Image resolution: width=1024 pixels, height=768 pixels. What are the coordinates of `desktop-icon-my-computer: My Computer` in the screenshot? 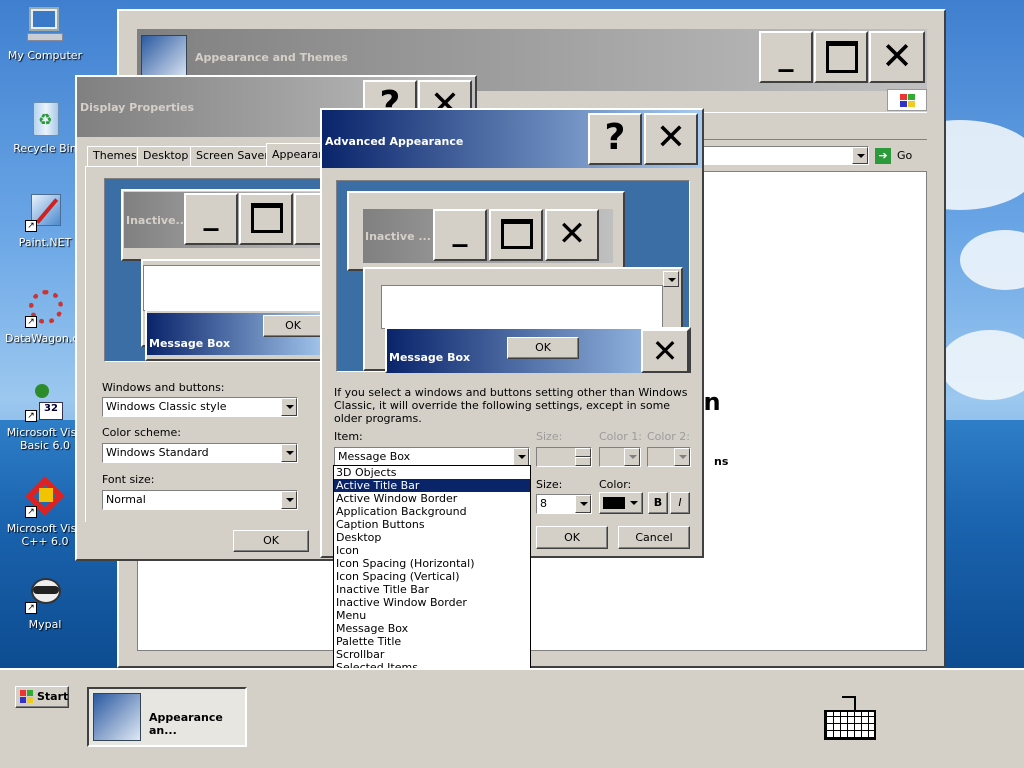 It's located at (45, 33).